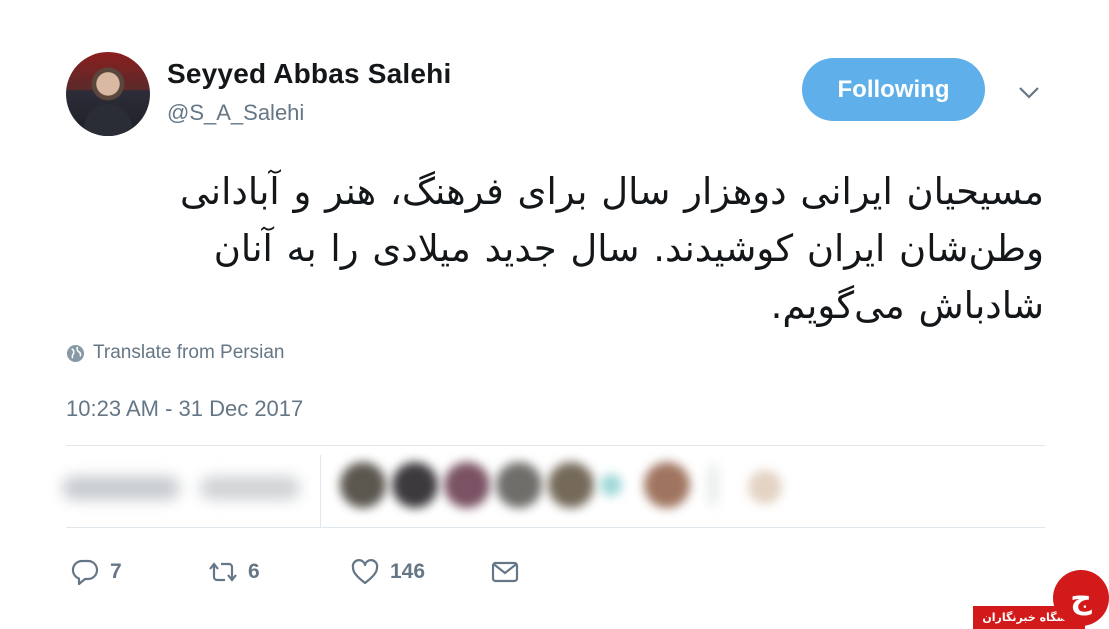 The height and width of the screenshot is (629, 1109). Describe the element at coordinates (907, 305) in the screenshot. I see `tweet-line: شادباش می‌گویم.` at that location.